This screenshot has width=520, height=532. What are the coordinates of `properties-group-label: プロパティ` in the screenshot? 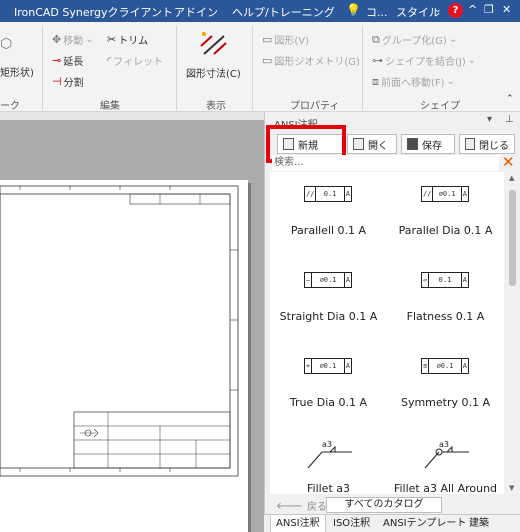 It's located at (315, 106).